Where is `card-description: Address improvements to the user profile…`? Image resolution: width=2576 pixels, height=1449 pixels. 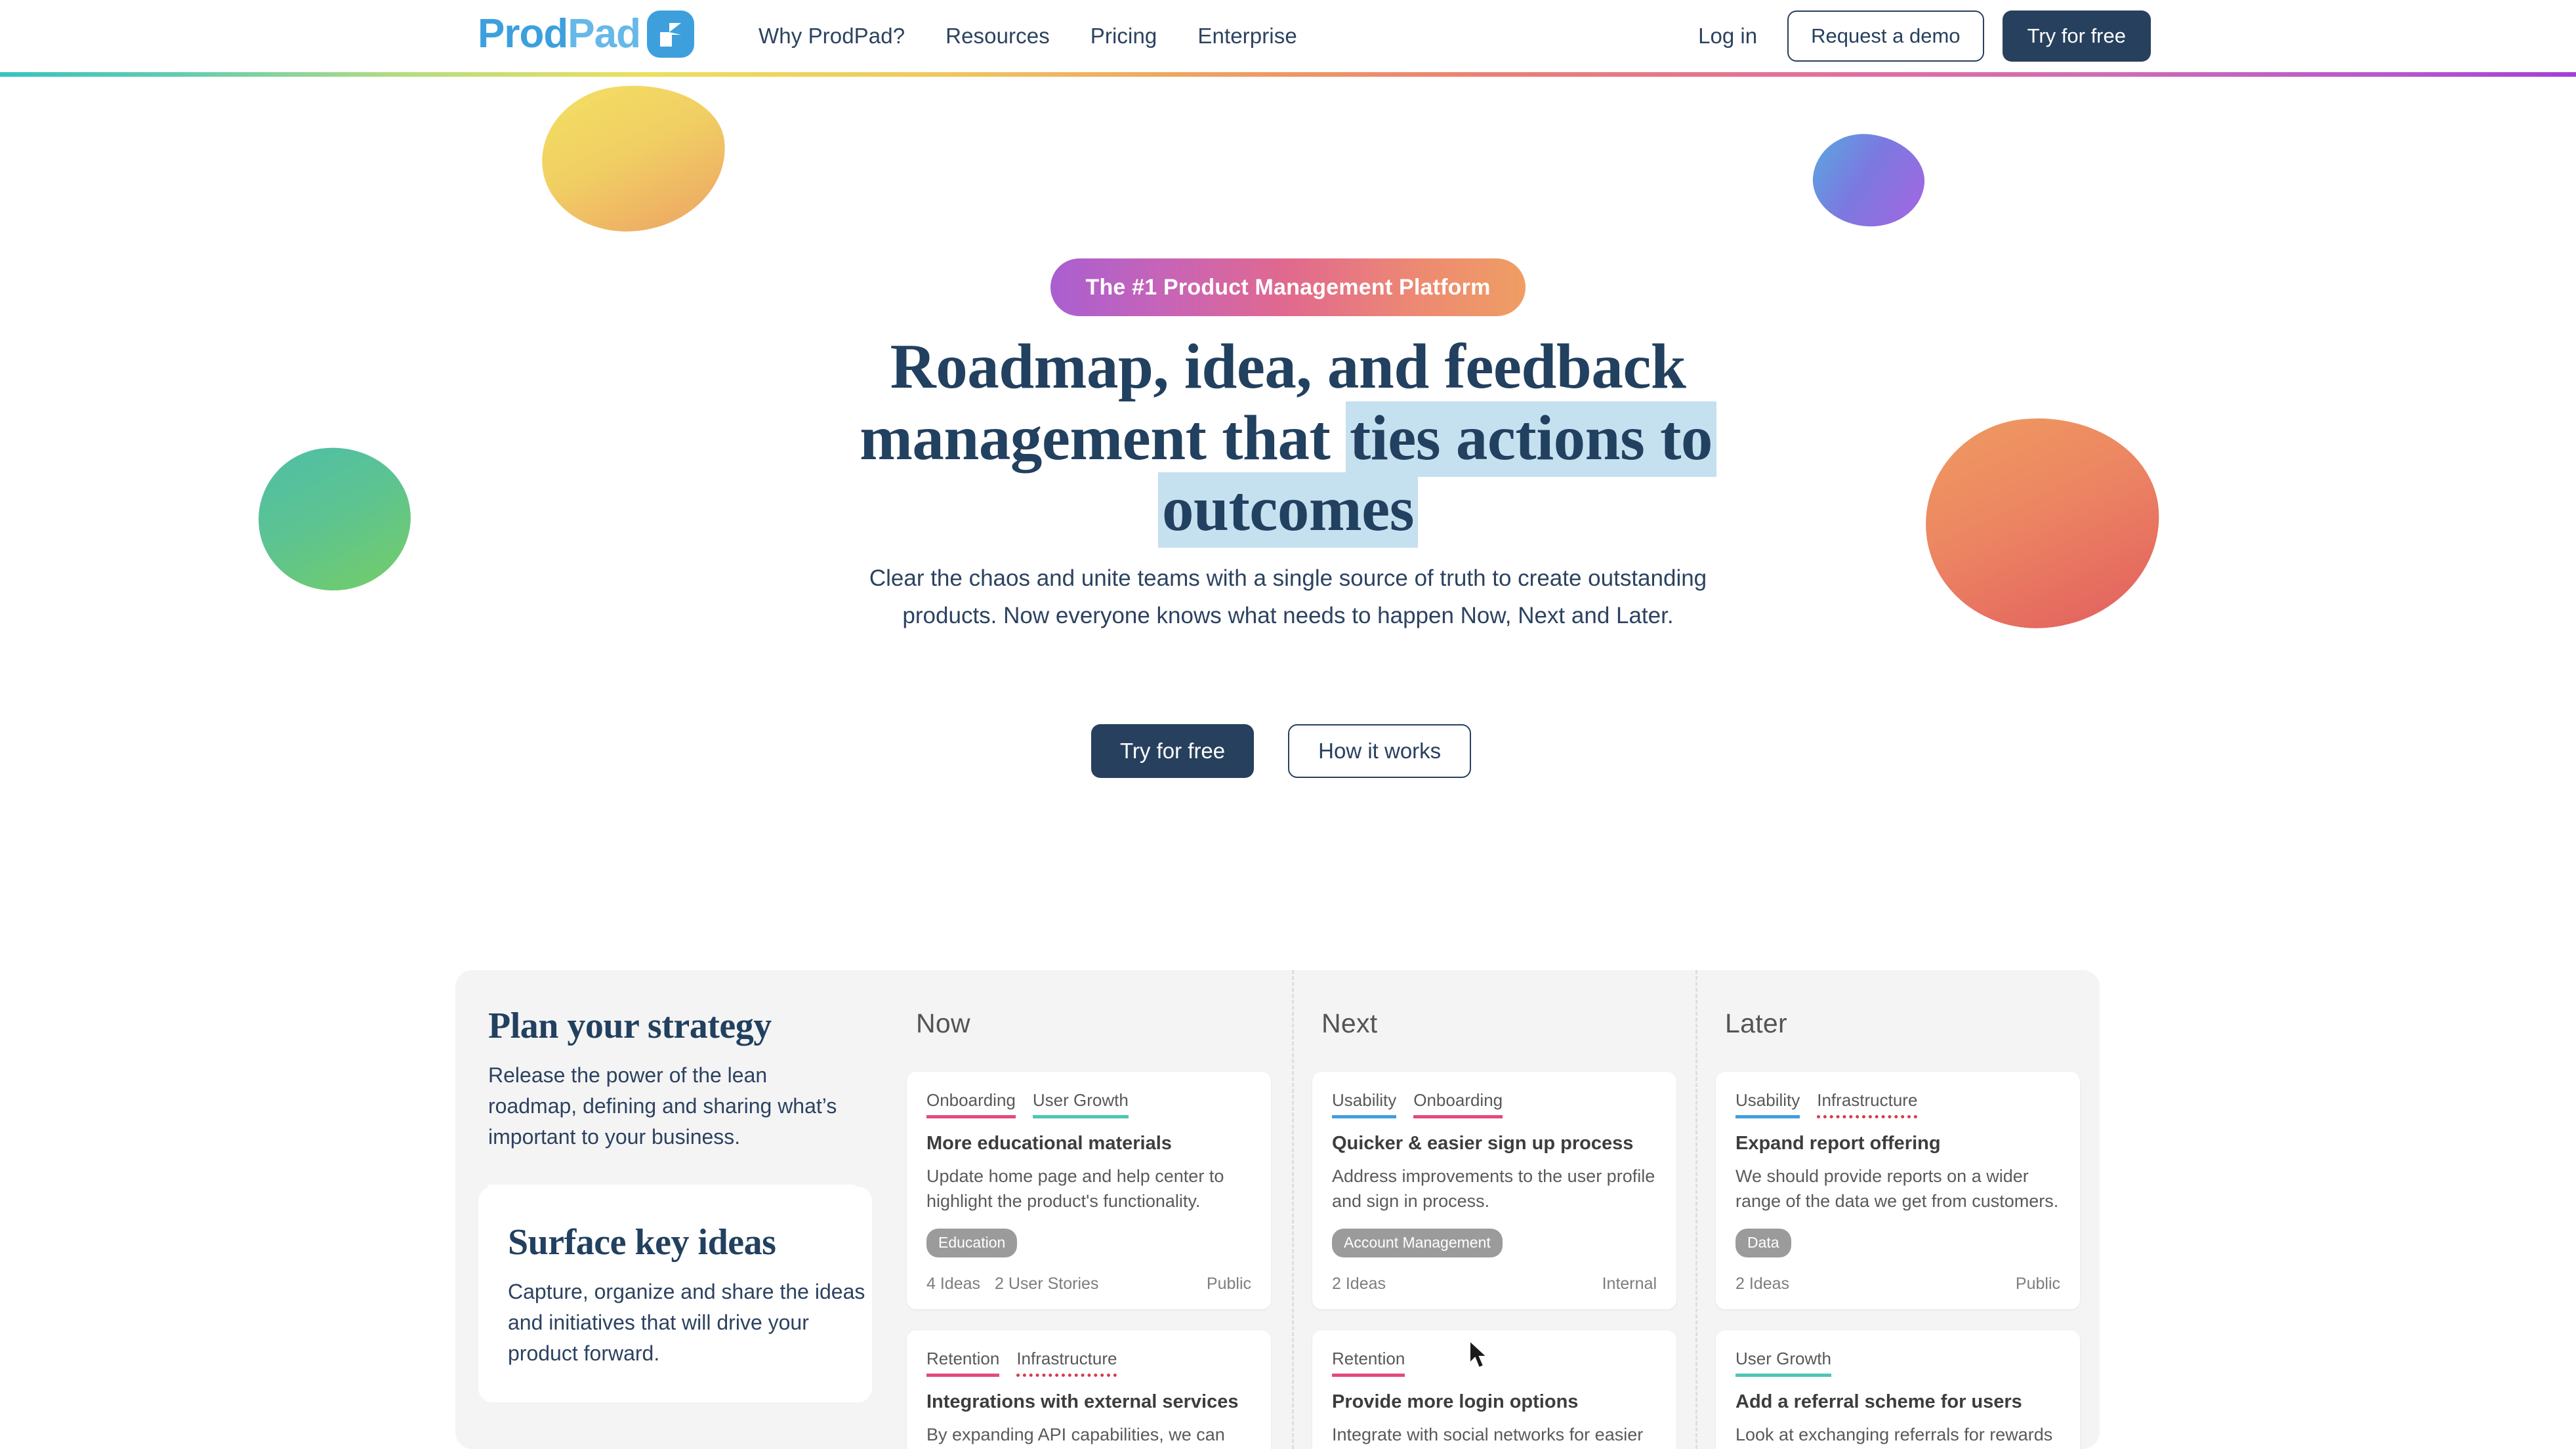
card-description: Address improvements to the user profile… is located at coordinates (1493, 1189).